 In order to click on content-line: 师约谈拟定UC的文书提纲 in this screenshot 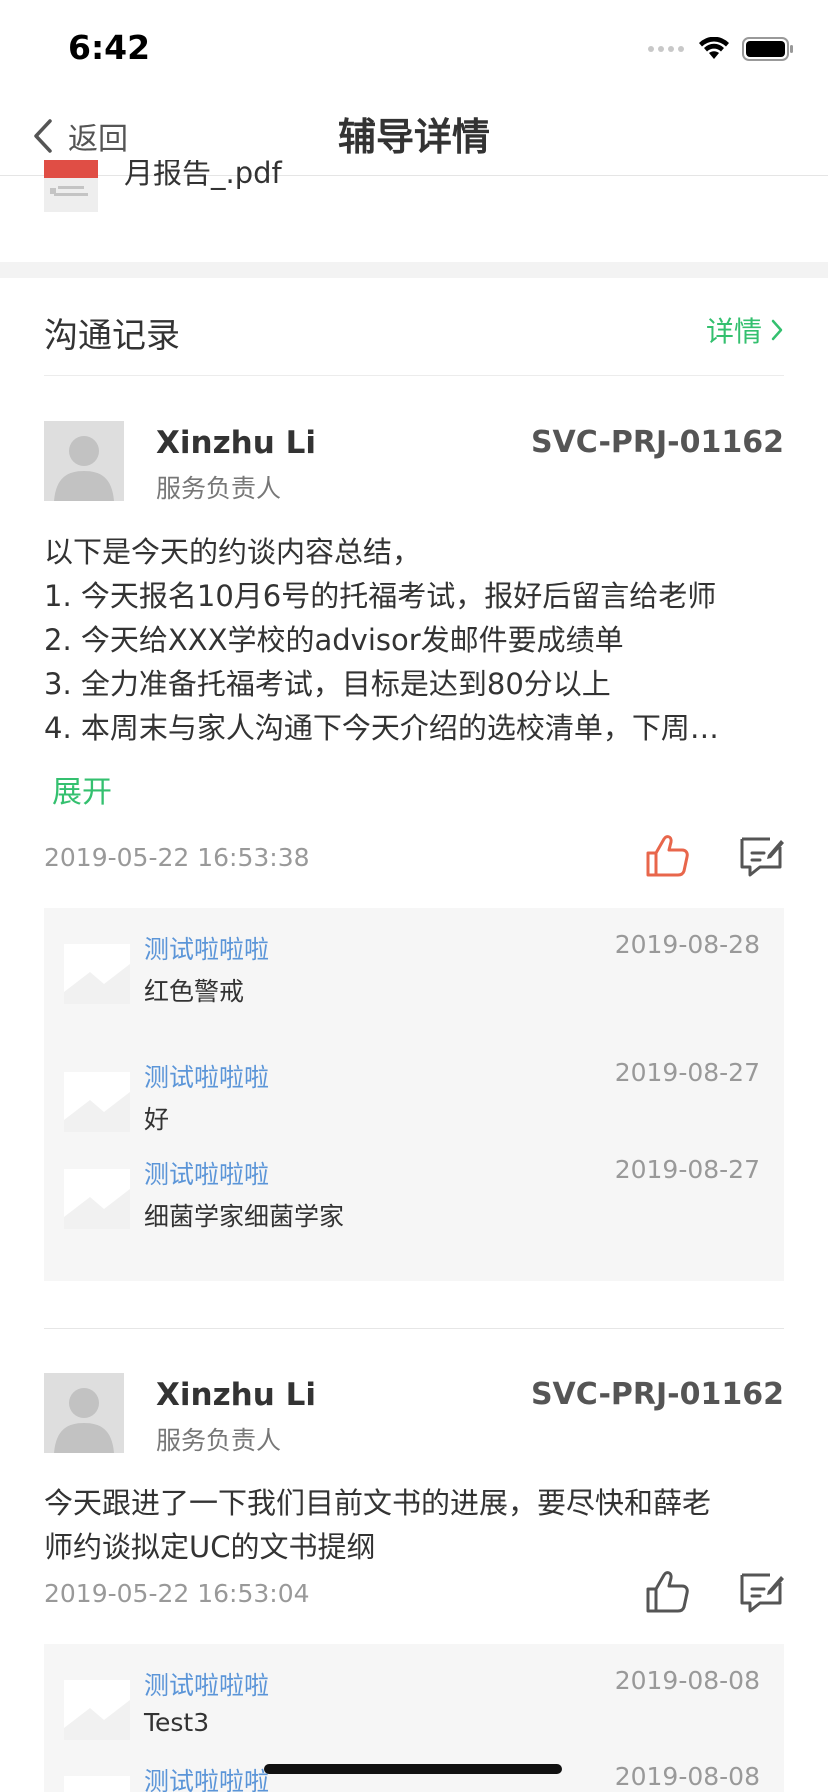, I will do `click(210, 1547)`.